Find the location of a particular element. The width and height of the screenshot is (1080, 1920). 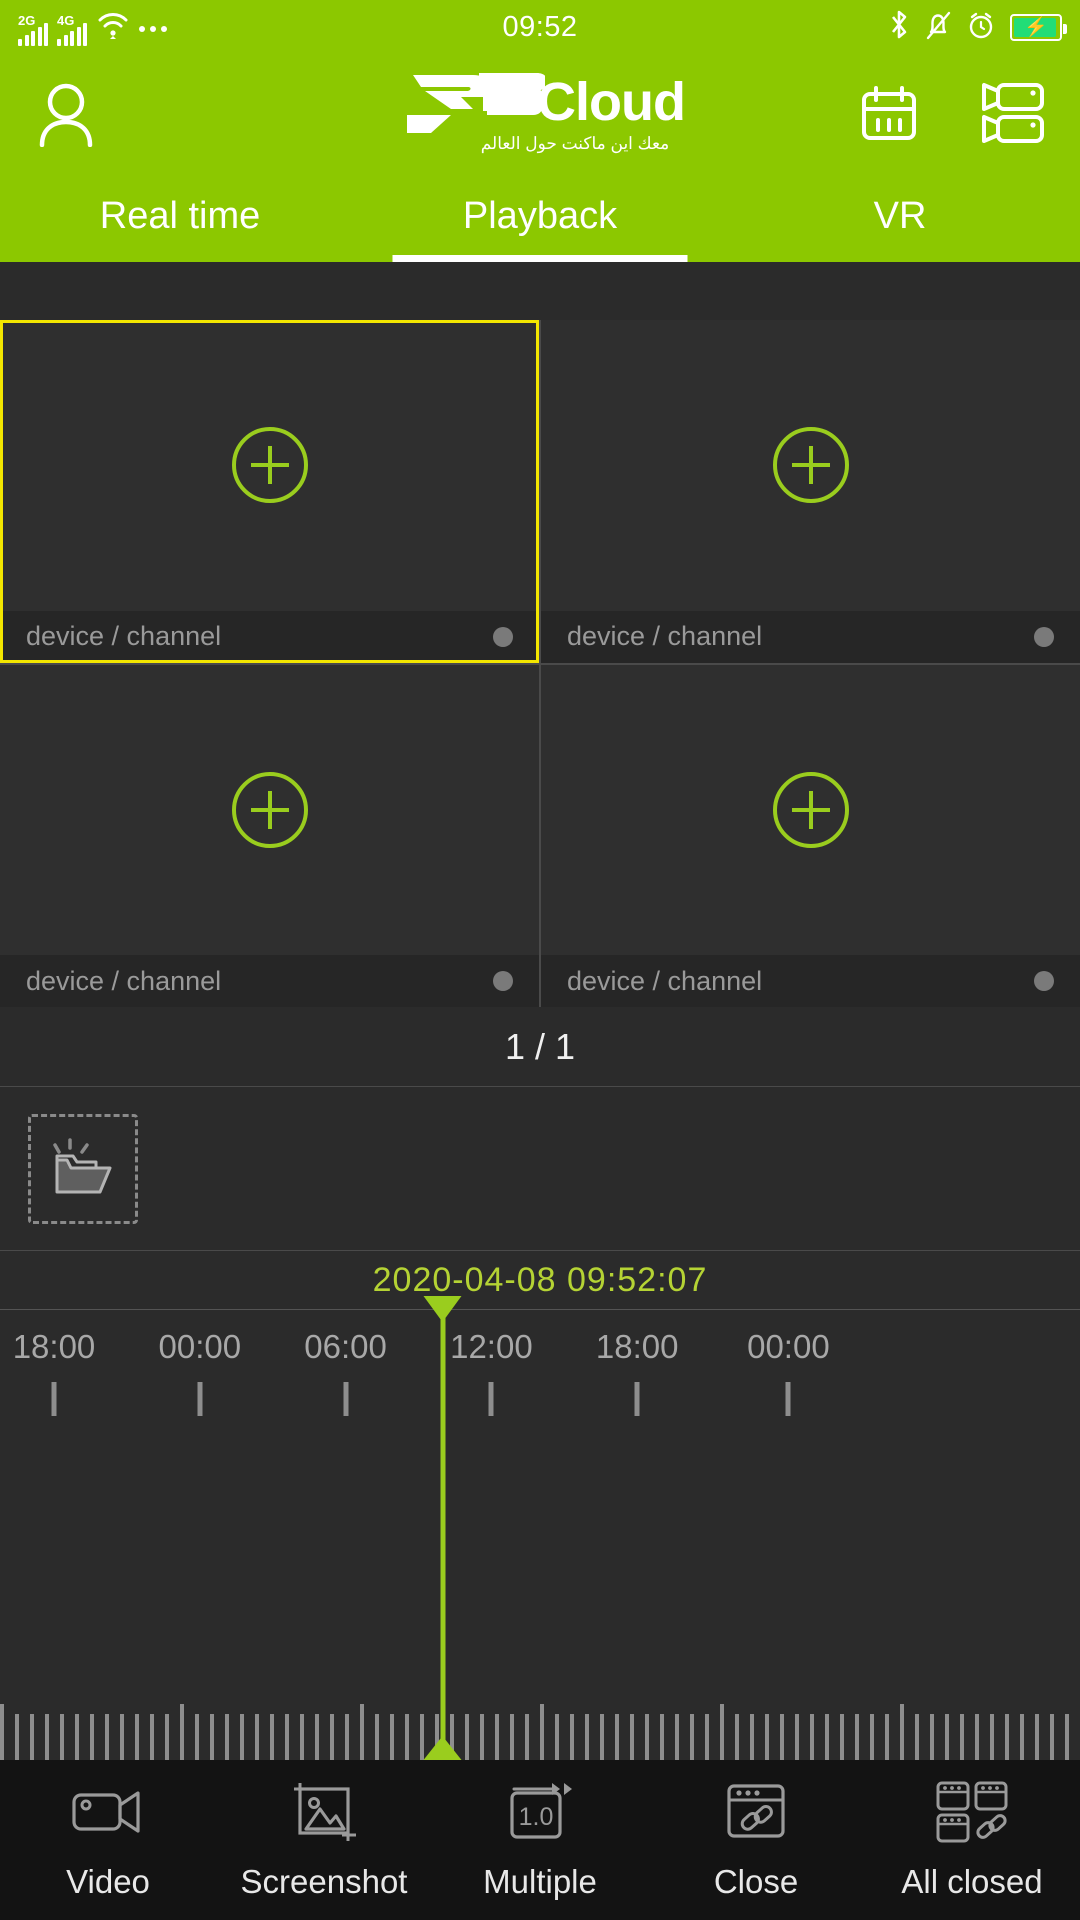

toolbar-screenshot-label: Screenshot is located at coordinates (324, 1881).